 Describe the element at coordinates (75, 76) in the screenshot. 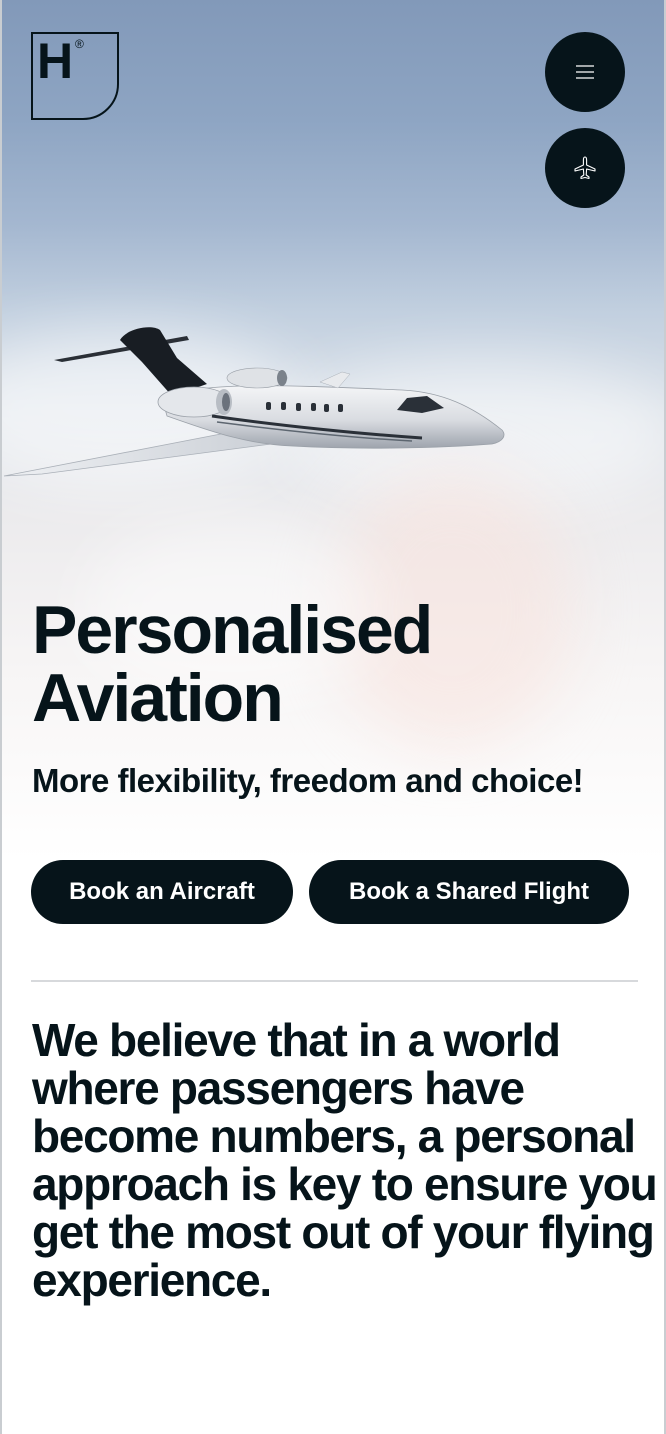

I see `brand-logo: H ®` at that location.